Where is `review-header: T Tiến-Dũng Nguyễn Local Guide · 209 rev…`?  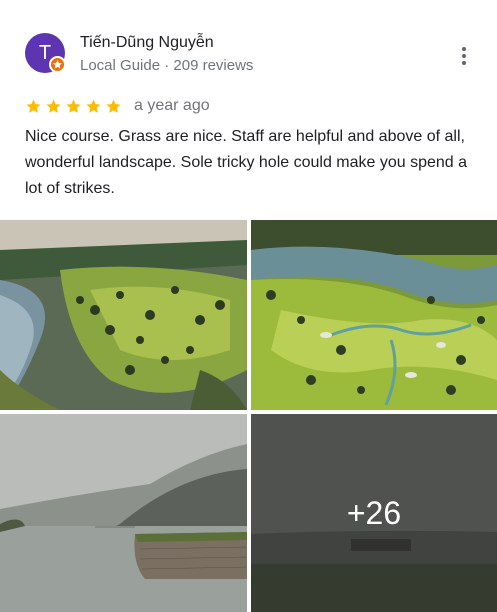
review-header: T Tiến-Dũng Nguyễn Local Guide · 209 rev… is located at coordinates (248, 45).